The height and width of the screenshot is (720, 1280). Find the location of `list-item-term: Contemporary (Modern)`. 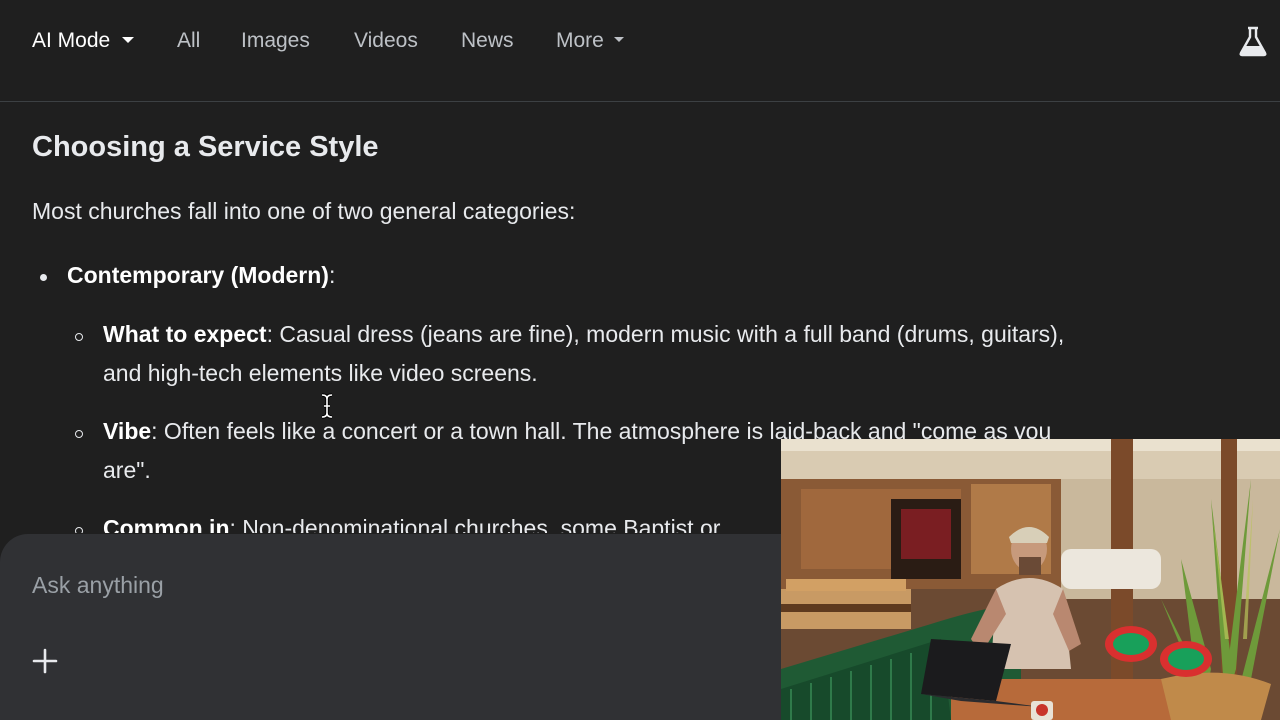

list-item-term: Contemporary (Modern) is located at coordinates (198, 275).